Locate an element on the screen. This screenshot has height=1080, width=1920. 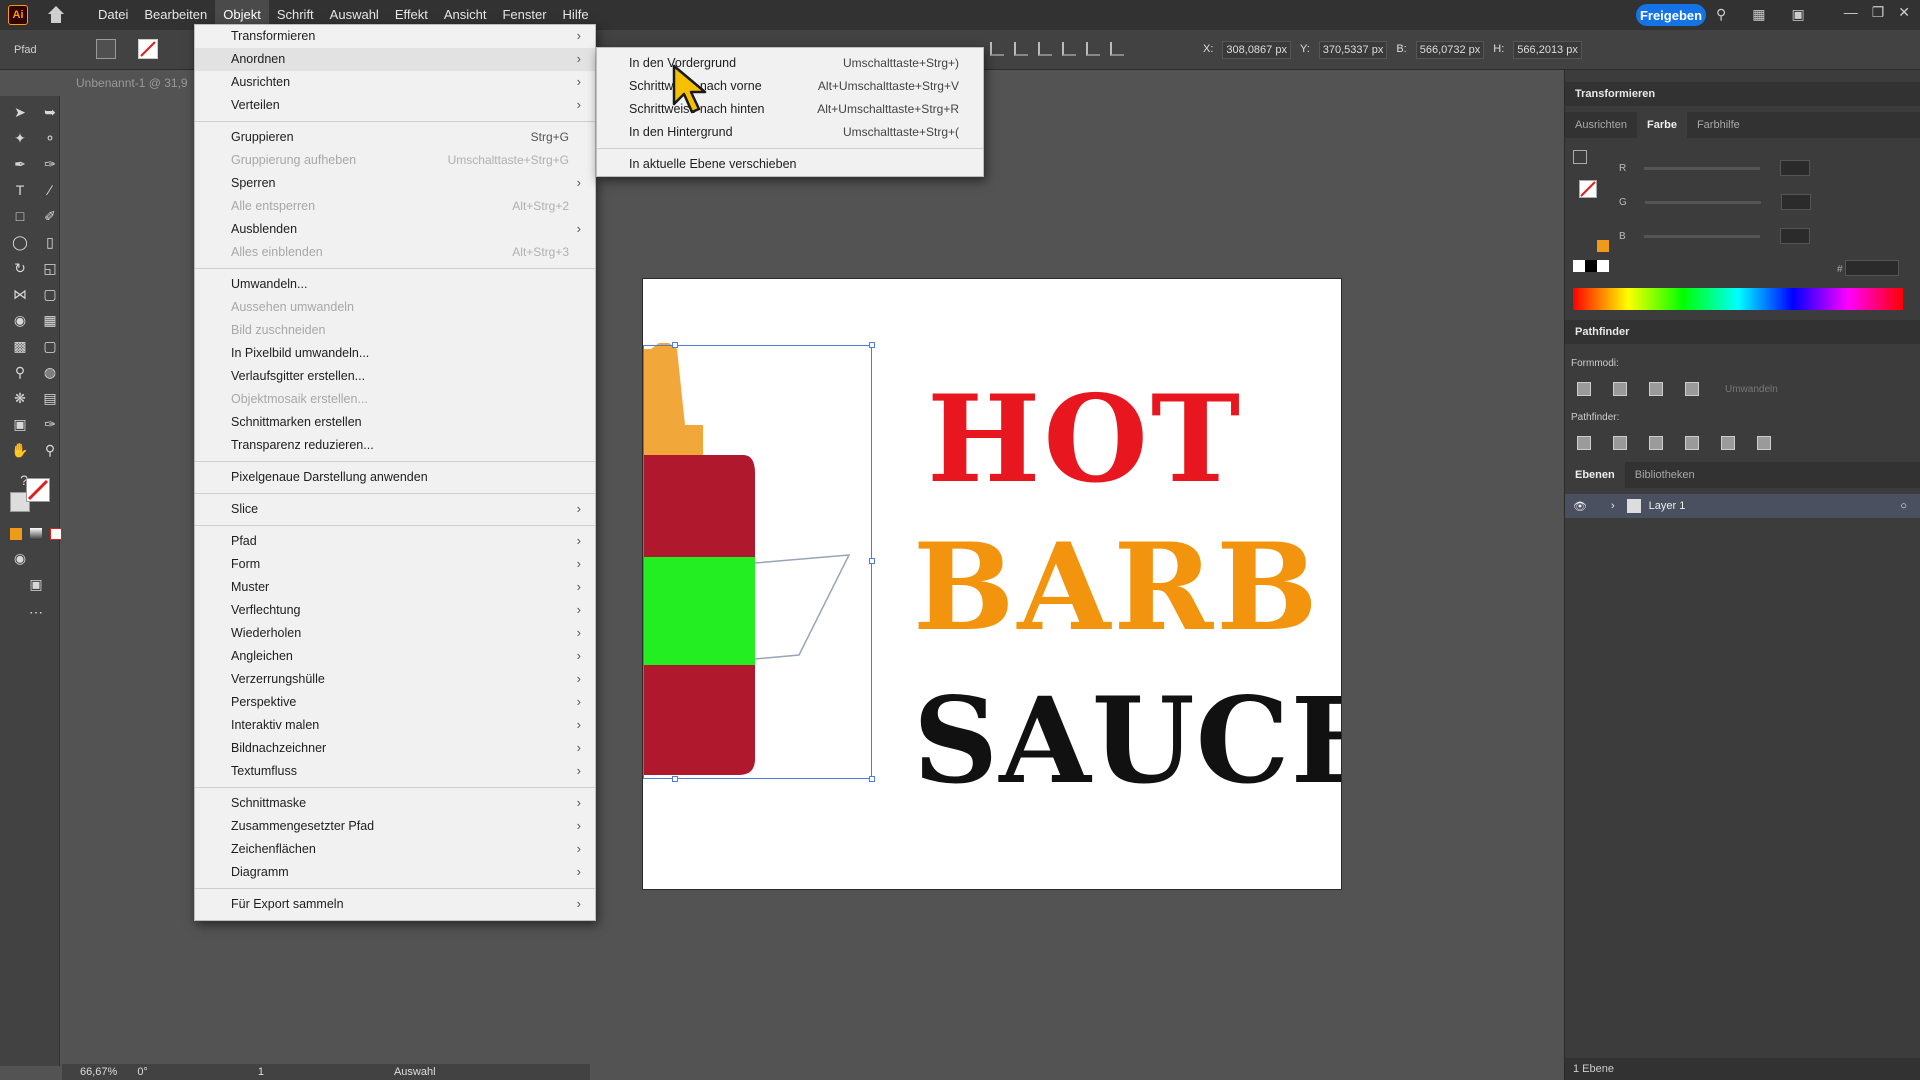
menu-item-für-export-sammeln: Für Export sammeln › is located at coordinates (395, 904).